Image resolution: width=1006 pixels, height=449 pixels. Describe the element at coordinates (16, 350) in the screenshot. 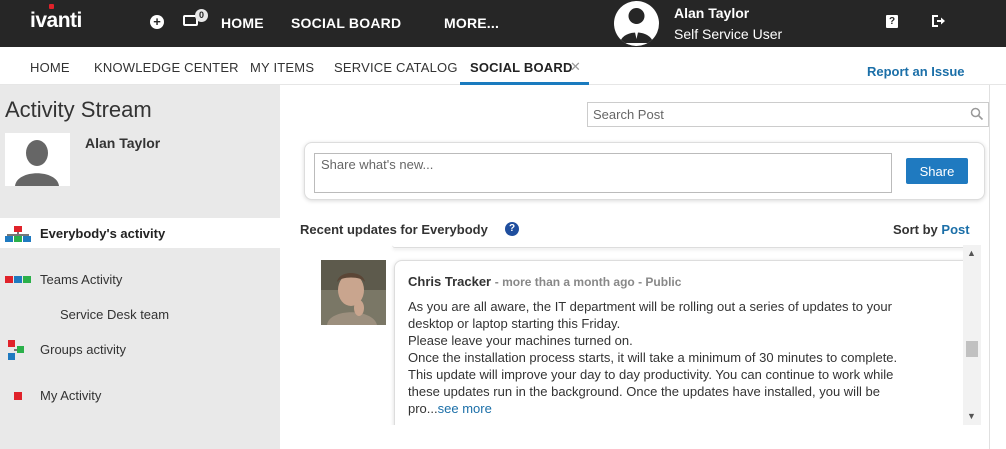

I see `groups-activity-icon` at that location.